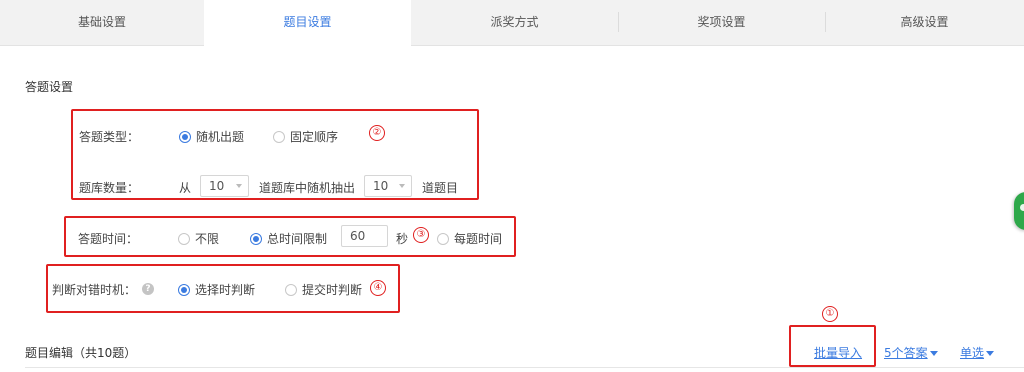  What do you see at coordinates (524, 367) in the screenshot?
I see `divider` at bounding box center [524, 367].